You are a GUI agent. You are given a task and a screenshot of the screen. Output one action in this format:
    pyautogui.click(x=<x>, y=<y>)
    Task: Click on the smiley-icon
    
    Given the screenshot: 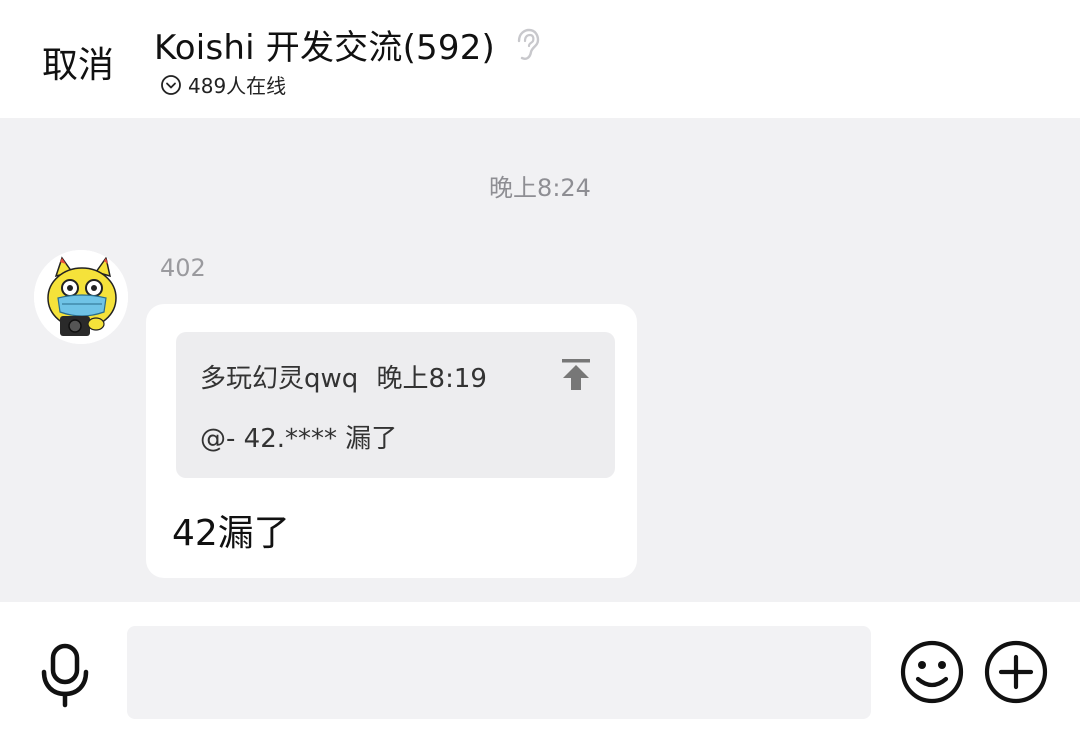 What is the action you would take?
    pyautogui.click(x=932, y=672)
    